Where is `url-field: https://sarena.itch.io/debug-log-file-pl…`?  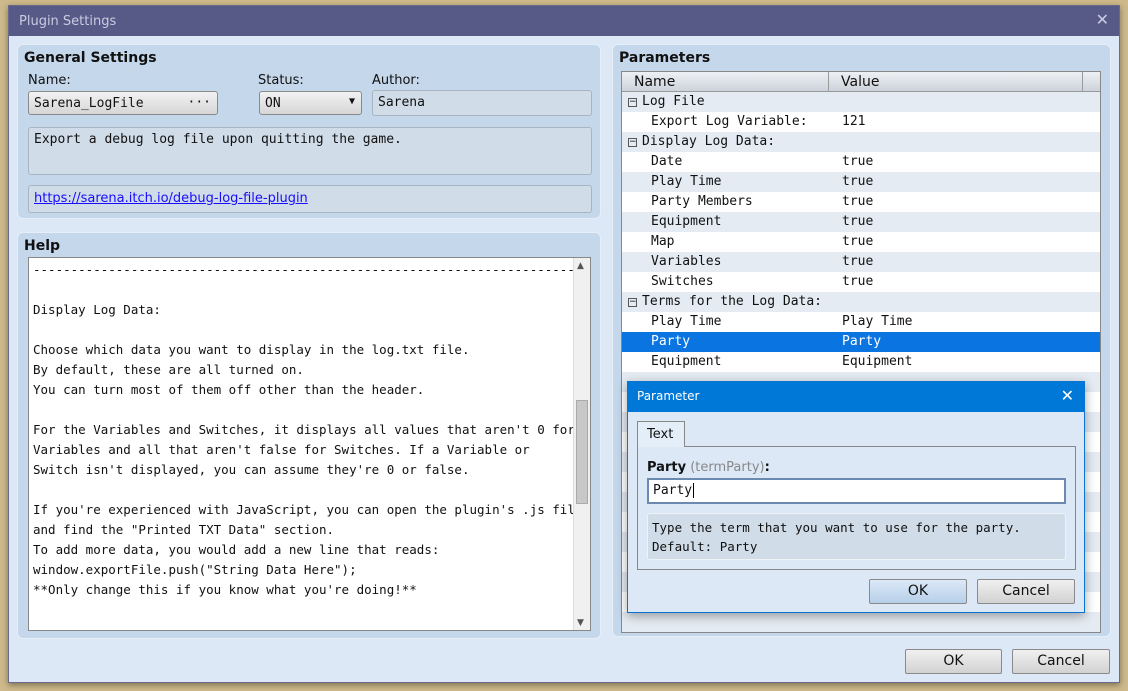
url-field: https://sarena.itch.io/debug-log-file-pl… is located at coordinates (310, 199).